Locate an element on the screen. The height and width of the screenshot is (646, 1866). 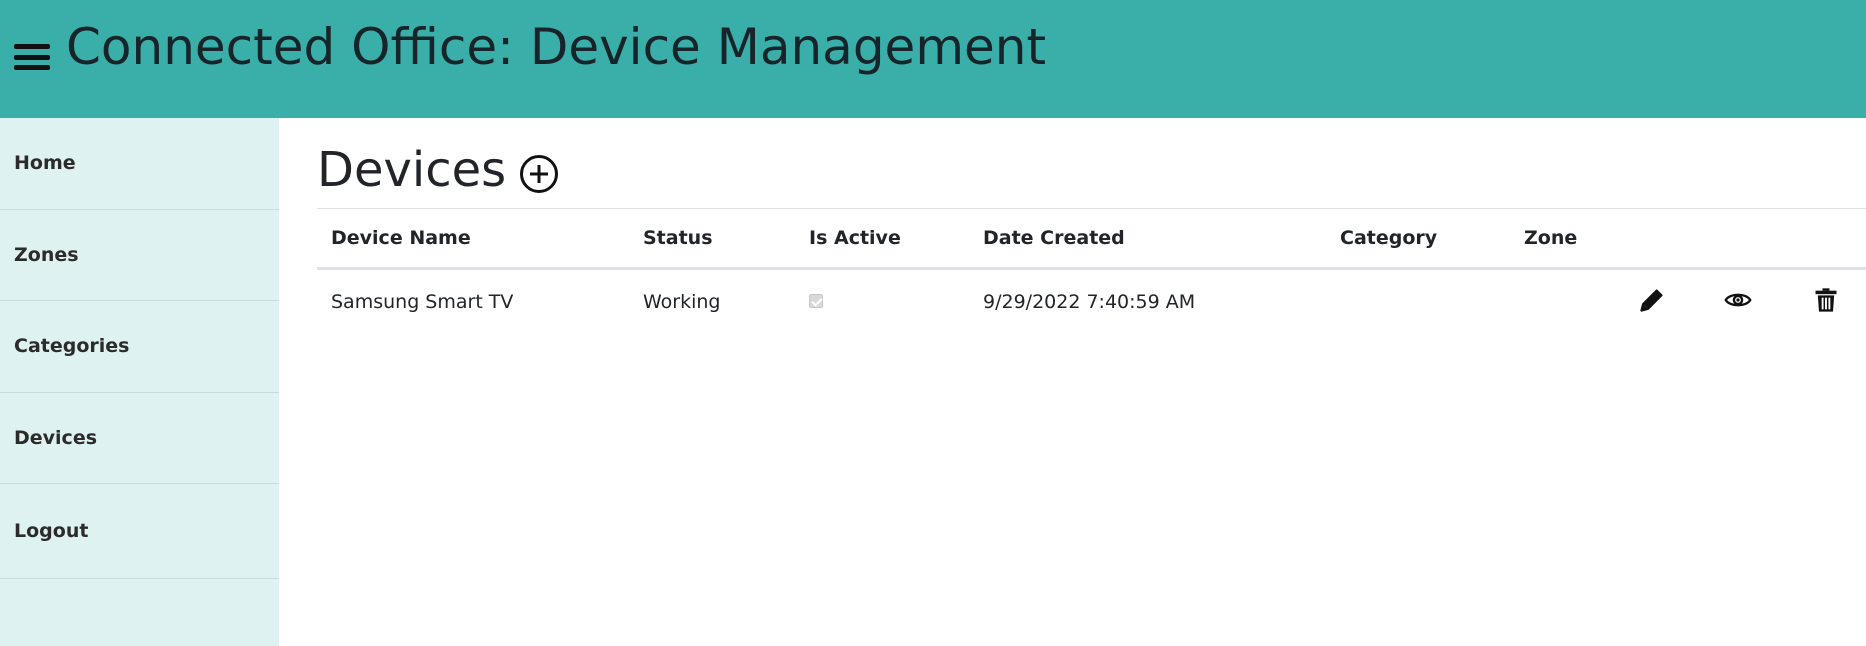
is-active-checkbox is located at coordinates (816, 301).